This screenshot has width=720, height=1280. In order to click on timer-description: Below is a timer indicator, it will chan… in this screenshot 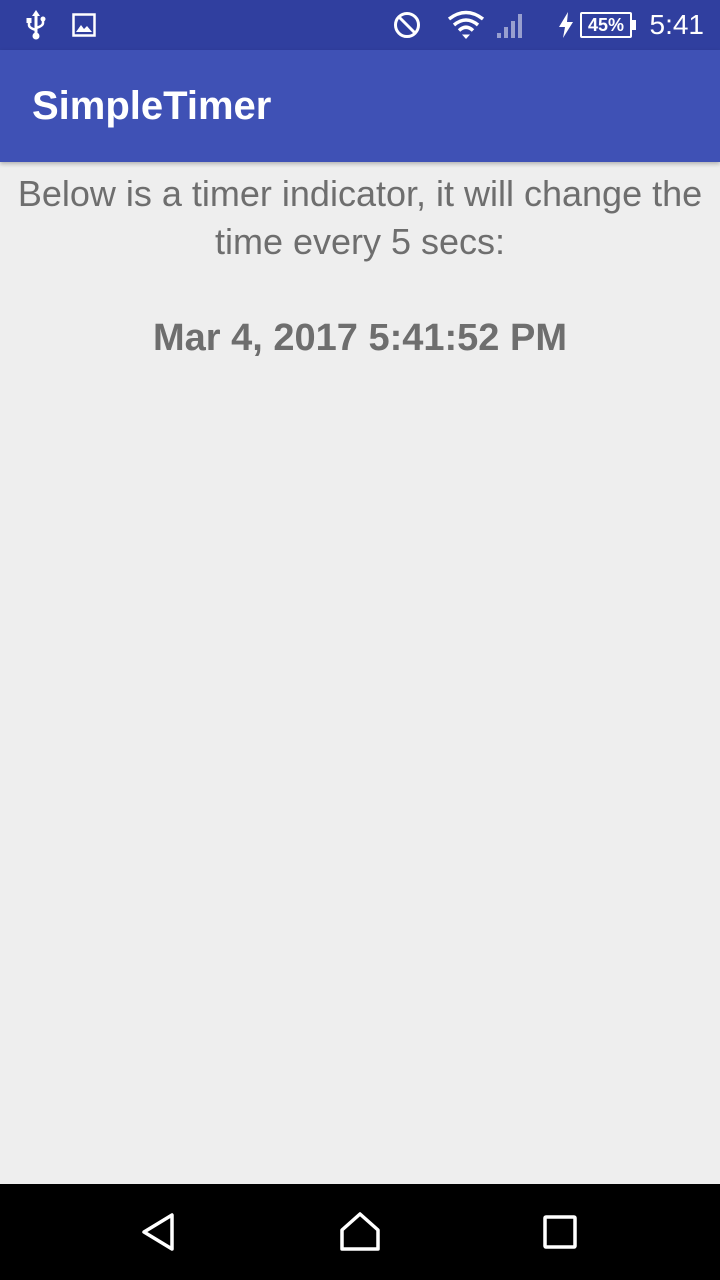, I will do `click(360, 217)`.